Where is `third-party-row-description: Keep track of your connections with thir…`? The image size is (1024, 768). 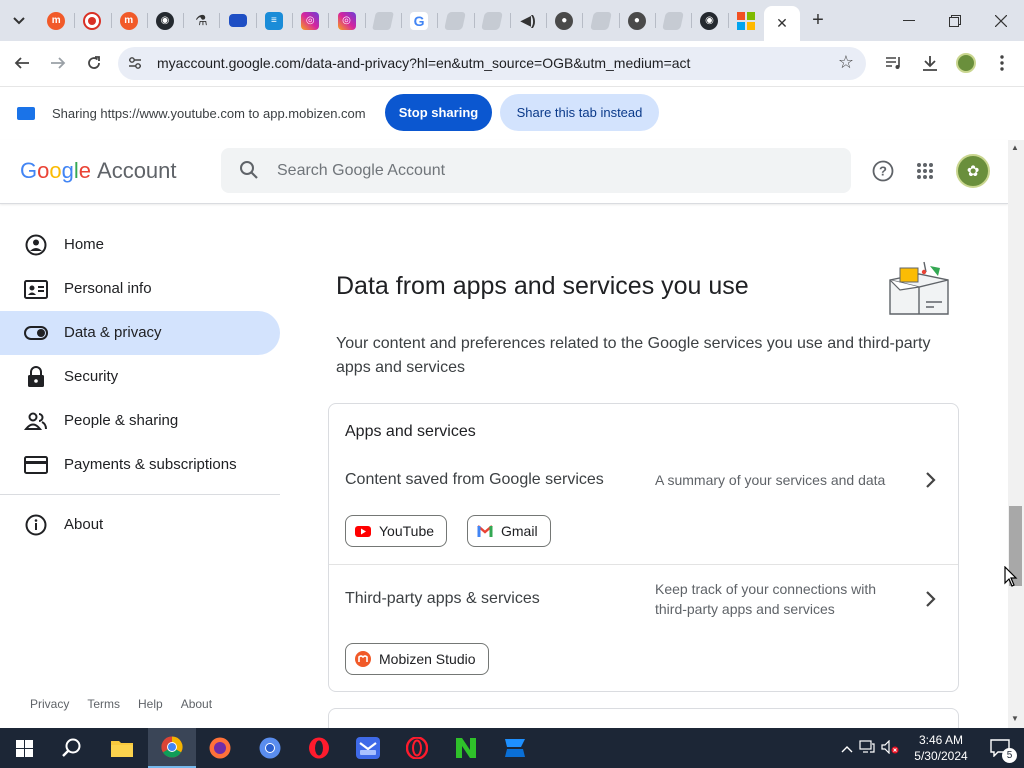
third-party-row-description: Keep track of your connections with thir… is located at coordinates (780, 599).